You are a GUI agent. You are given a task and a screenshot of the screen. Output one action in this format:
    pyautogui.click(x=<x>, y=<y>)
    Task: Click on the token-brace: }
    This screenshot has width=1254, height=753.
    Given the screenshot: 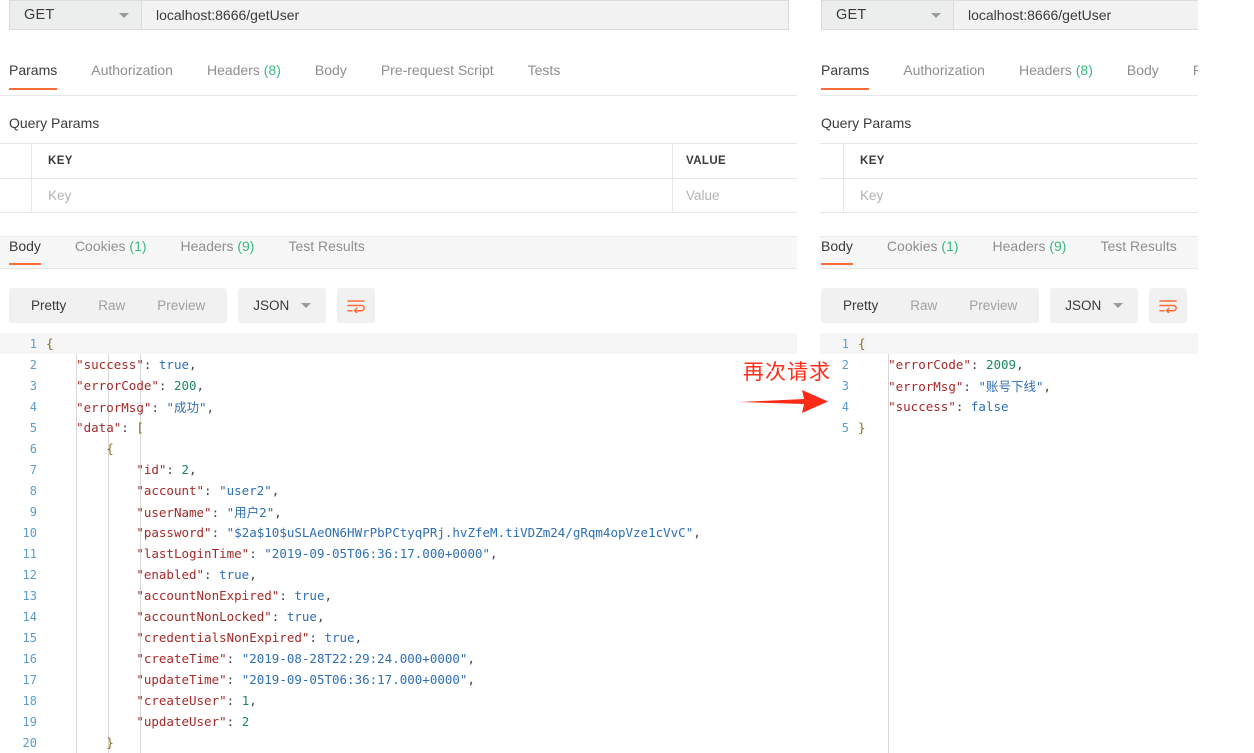 What is the action you would take?
    pyautogui.click(x=110, y=742)
    